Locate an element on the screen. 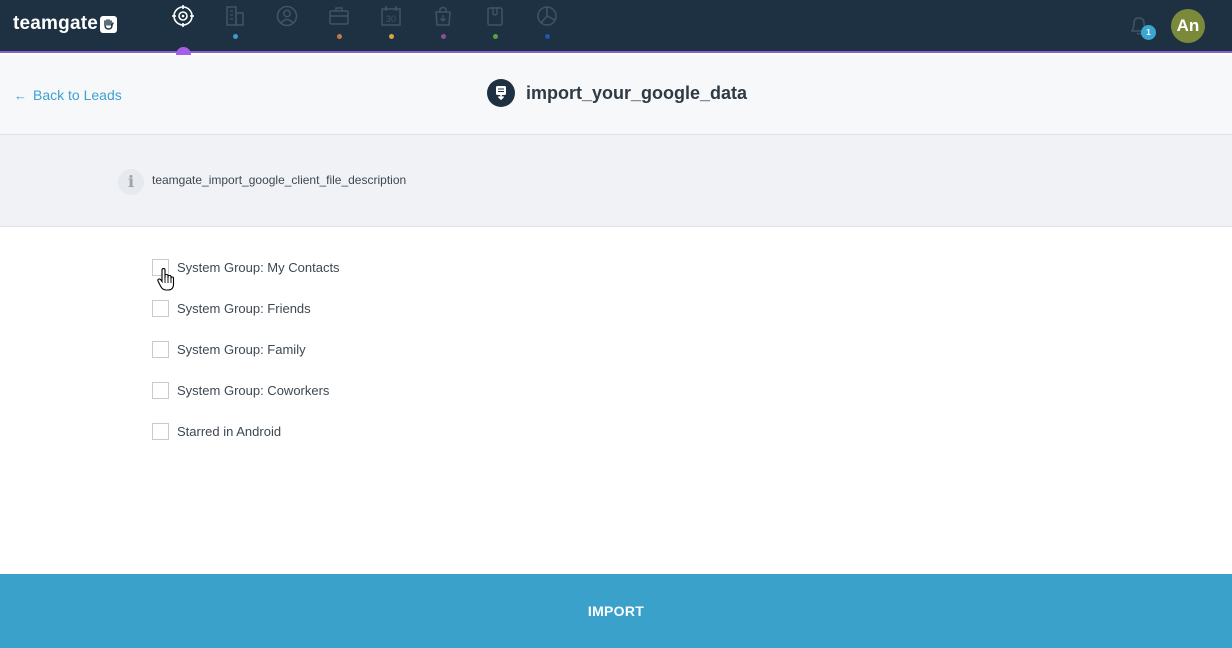  import-icon is located at coordinates (501, 93).